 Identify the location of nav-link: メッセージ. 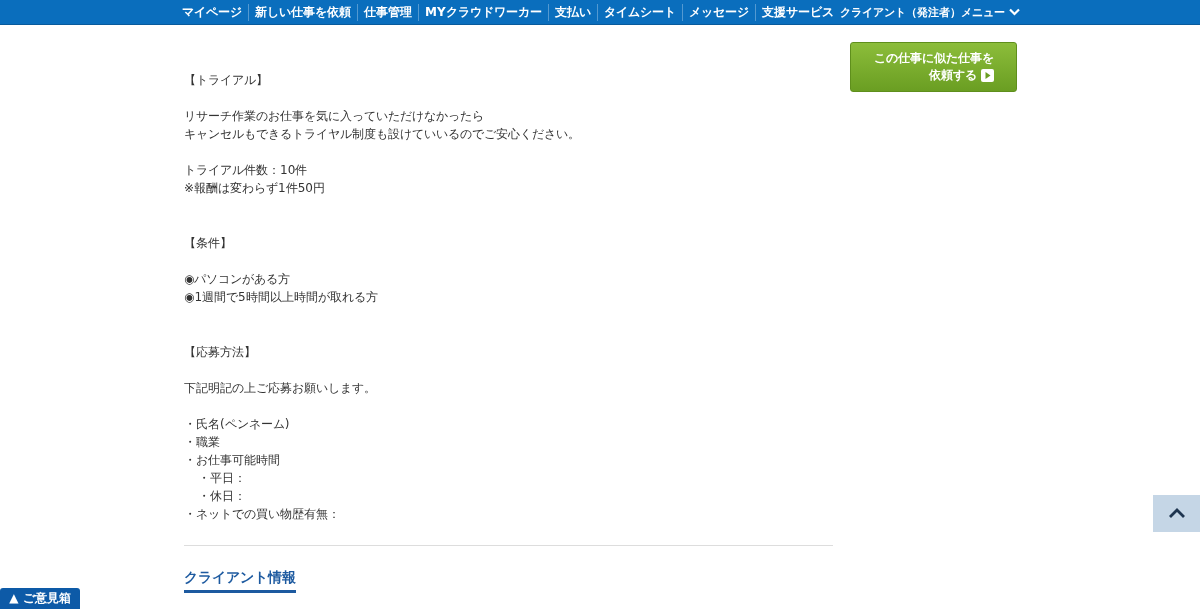
(718, 12).